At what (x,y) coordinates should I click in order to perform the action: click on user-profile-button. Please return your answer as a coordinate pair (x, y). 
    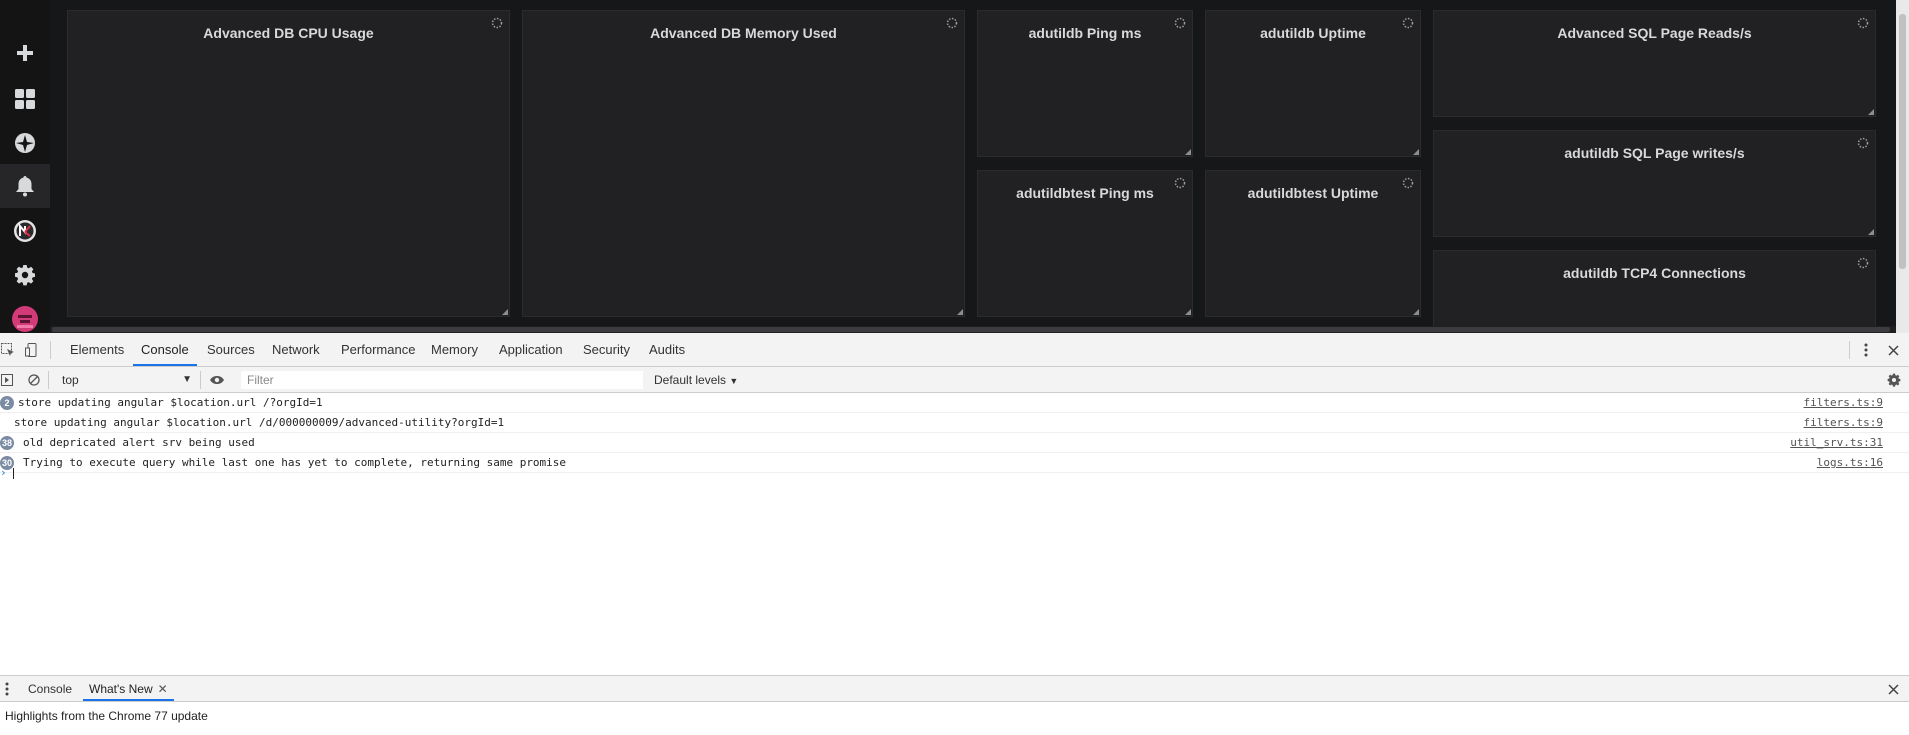
    Looking at the image, I should click on (25, 315).